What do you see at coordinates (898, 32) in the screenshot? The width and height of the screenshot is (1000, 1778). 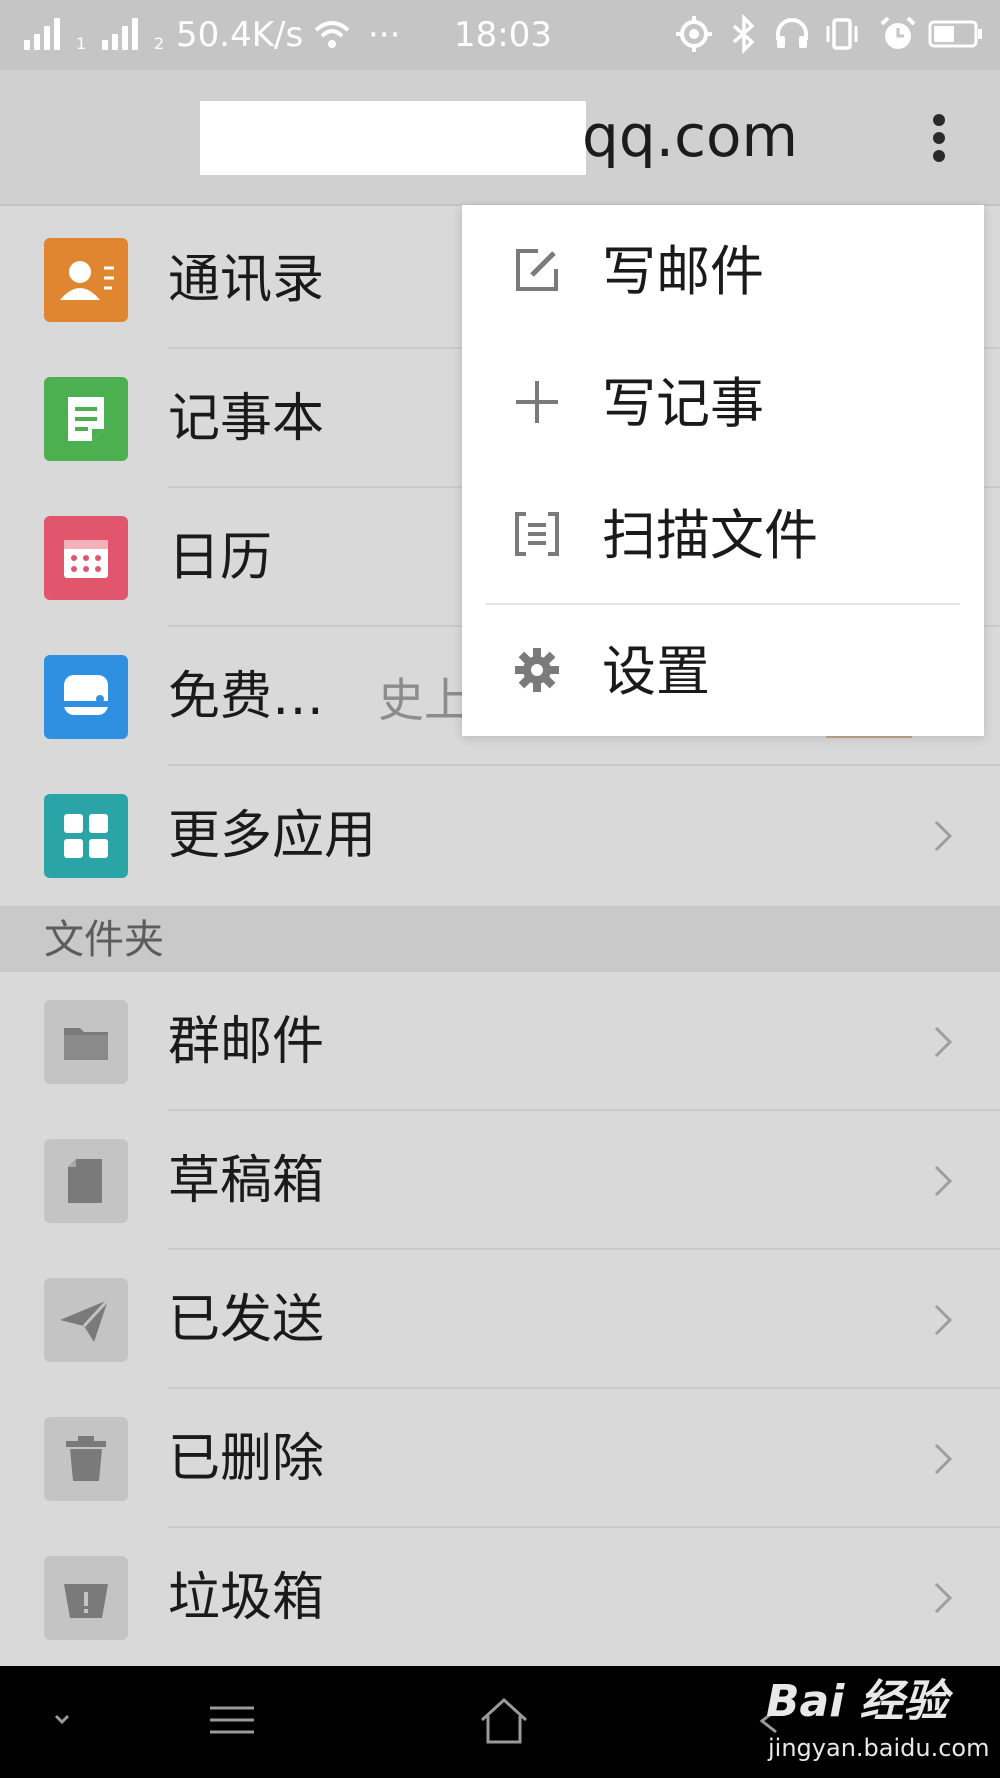 I see `alarm-icon` at bounding box center [898, 32].